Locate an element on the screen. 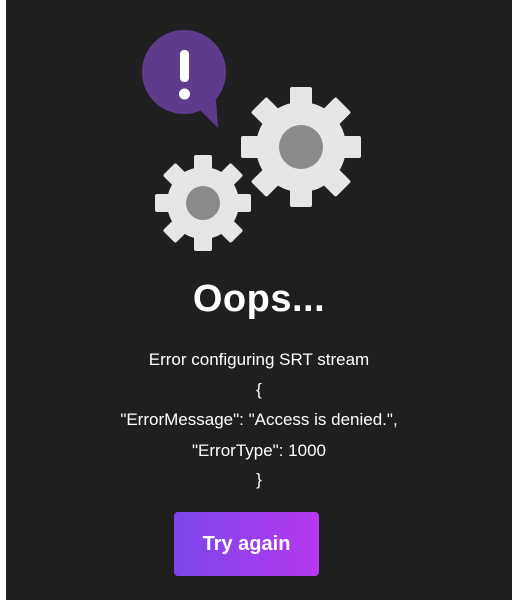 The width and height of the screenshot is (513, 606). error-message-line: "ErrorMessage": "Access is denied.", is located at coordinates (259, 419).